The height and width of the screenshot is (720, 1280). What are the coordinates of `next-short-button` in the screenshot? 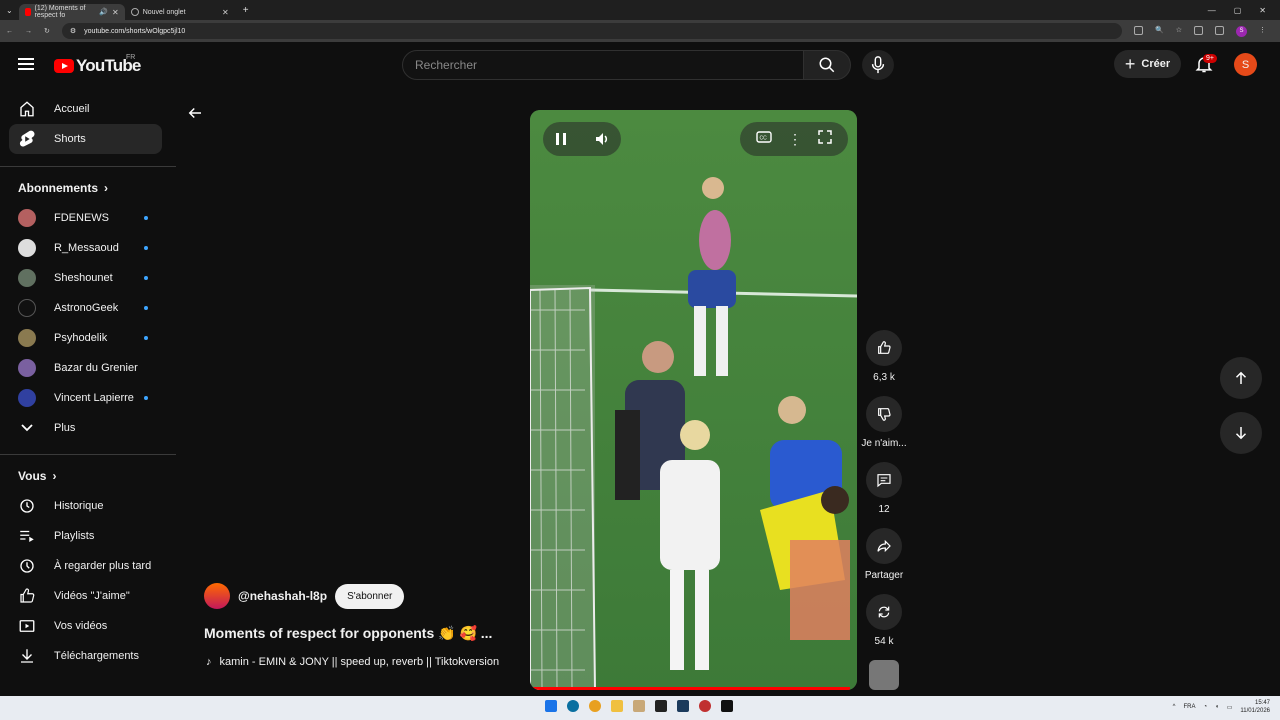 It's located at (1241, 433).